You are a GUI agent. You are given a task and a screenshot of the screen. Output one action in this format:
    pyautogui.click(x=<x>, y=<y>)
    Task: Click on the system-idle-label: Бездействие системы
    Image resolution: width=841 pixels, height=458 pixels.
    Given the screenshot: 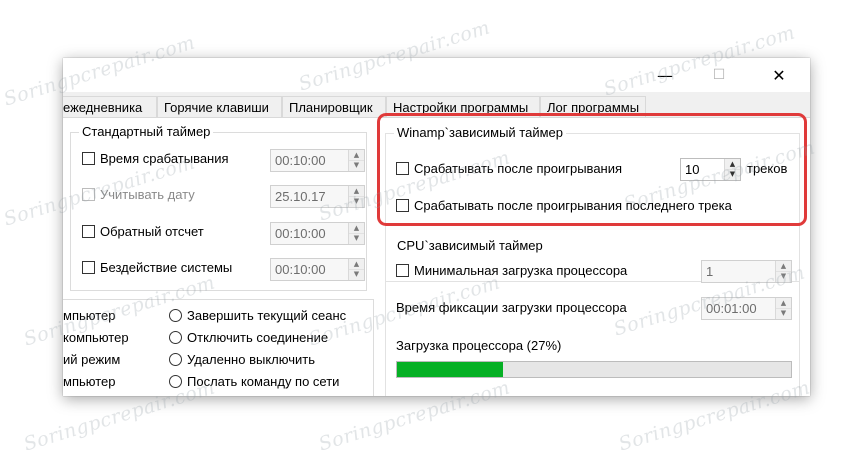 What is the action you would take?
    pyautogui.click(x=166, y=267)
    